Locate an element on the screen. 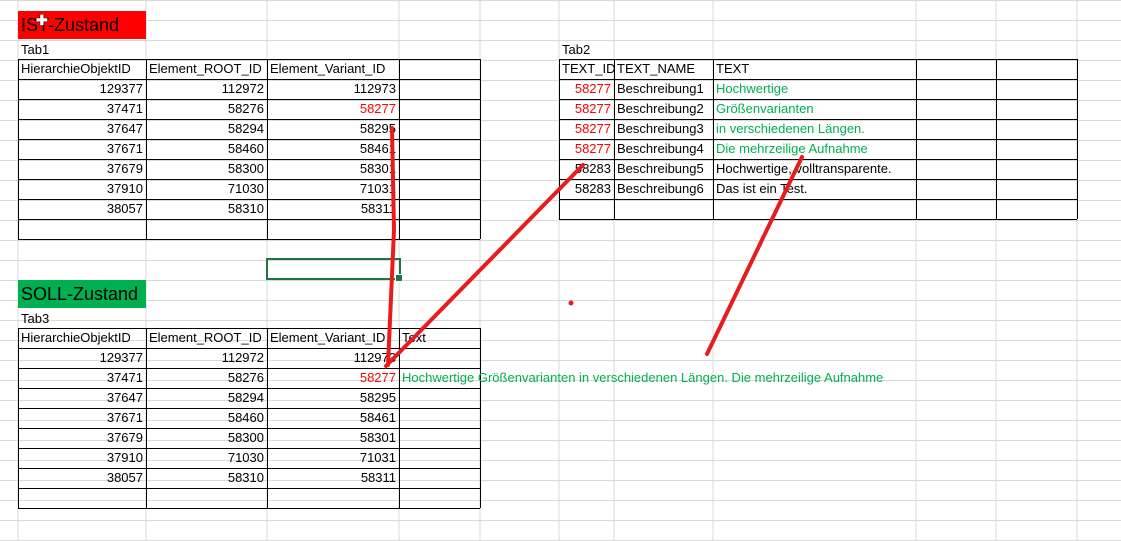  tab2-cell: Das ist ein Test. is located at coordinates (762, 188).